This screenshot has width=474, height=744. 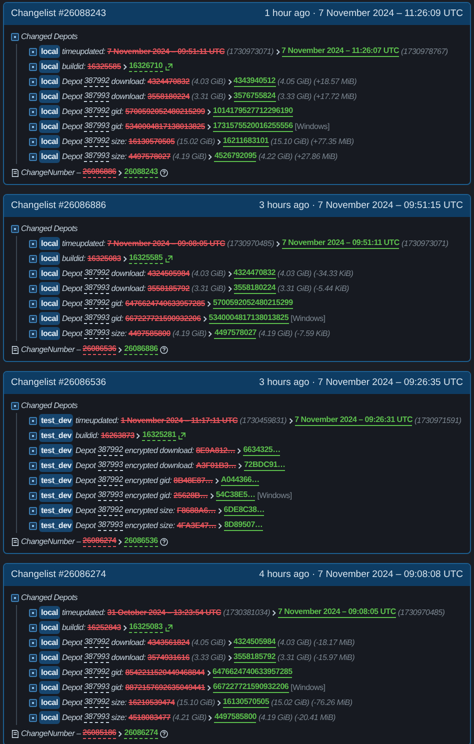 What do you see at coordinates (246, 612) in the screenshot?
I see `old-info: (1730381034)` at bounding box center [246, 612].